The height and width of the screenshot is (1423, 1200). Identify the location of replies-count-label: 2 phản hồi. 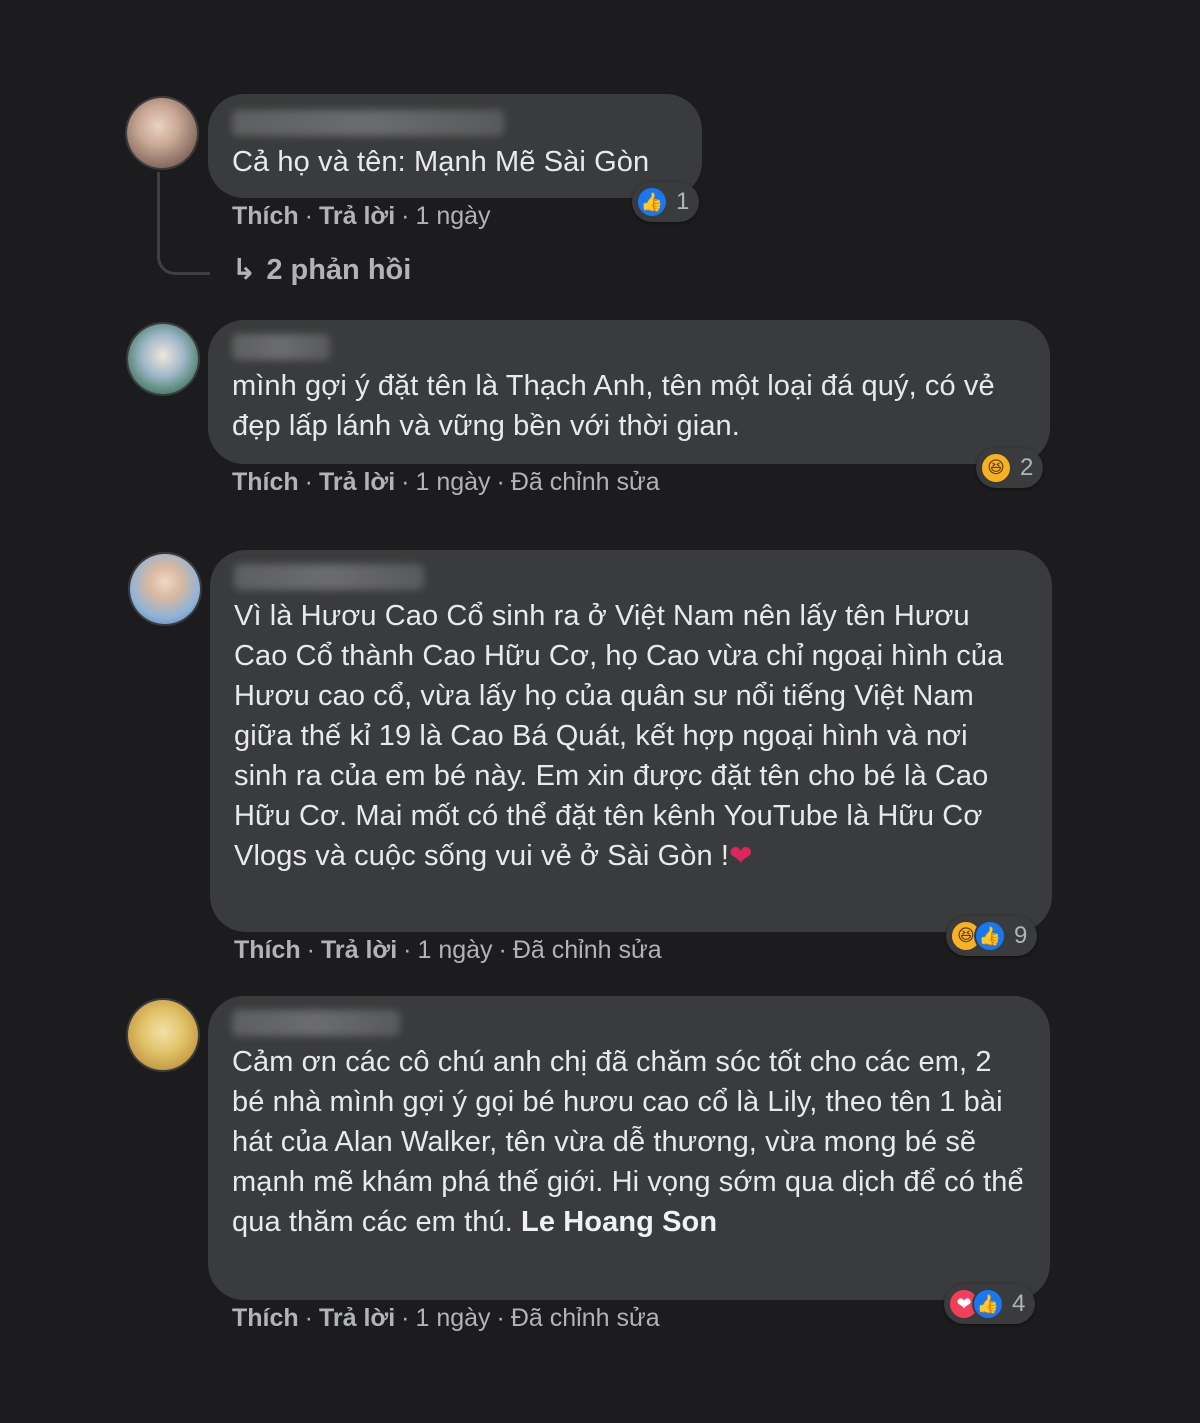
(339, 270).